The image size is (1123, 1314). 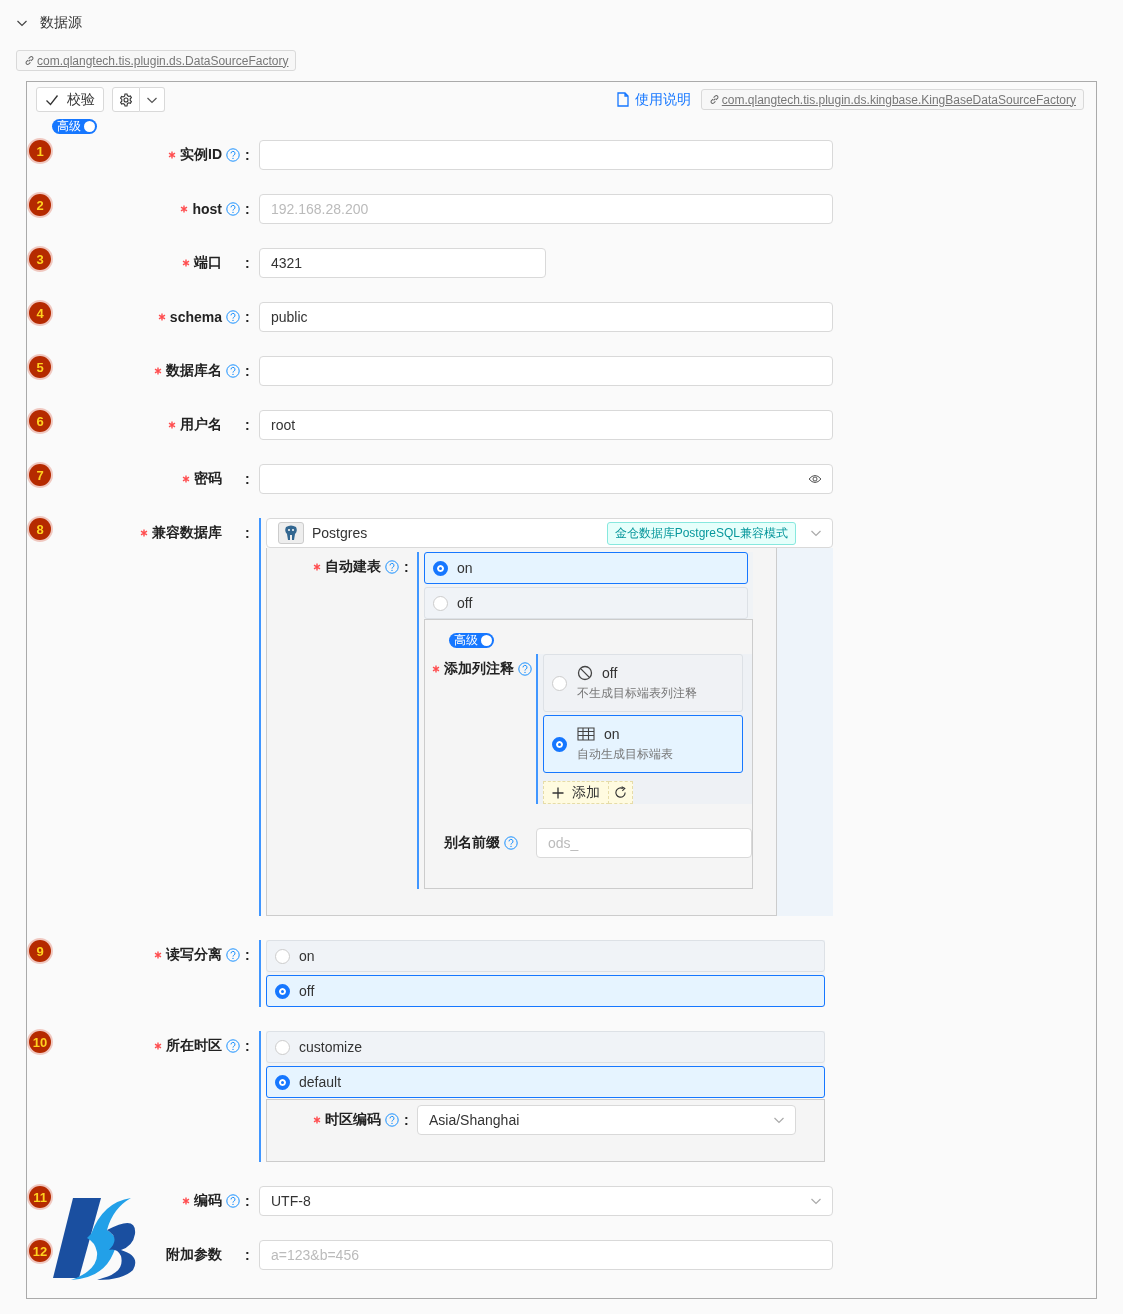 I want to click on field-label: schema, so click(x=195, y=317).